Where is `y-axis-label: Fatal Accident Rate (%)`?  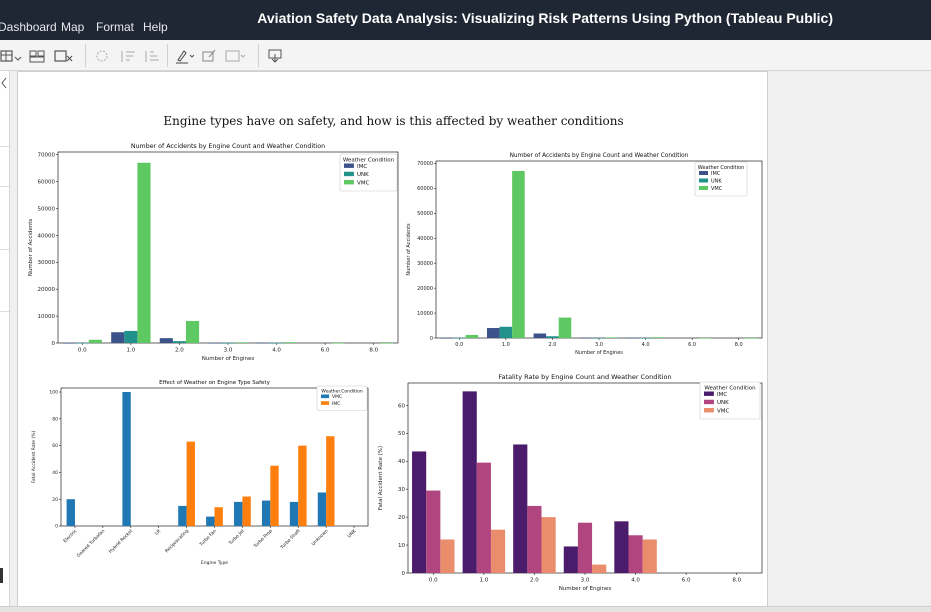
y-axis-label: Fatal Accident Rate (%) is located at coordinates (381, 478).